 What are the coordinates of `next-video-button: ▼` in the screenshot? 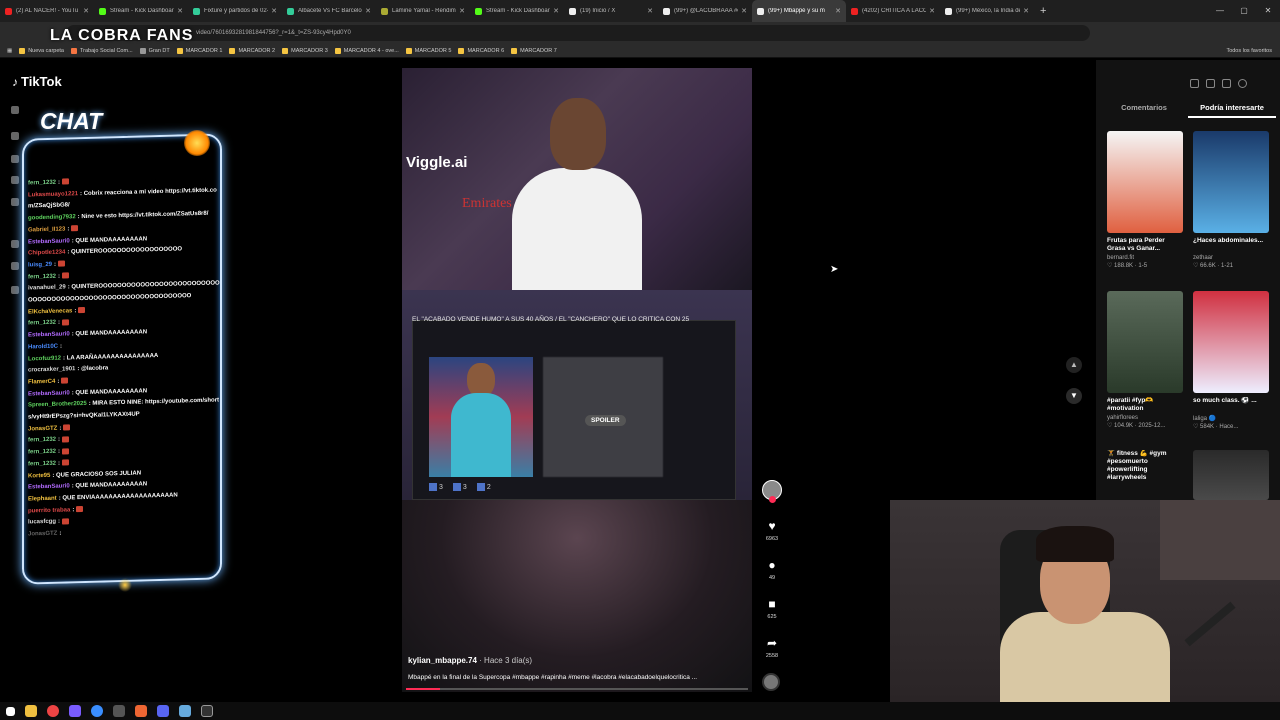 It's located at (1074, 396).